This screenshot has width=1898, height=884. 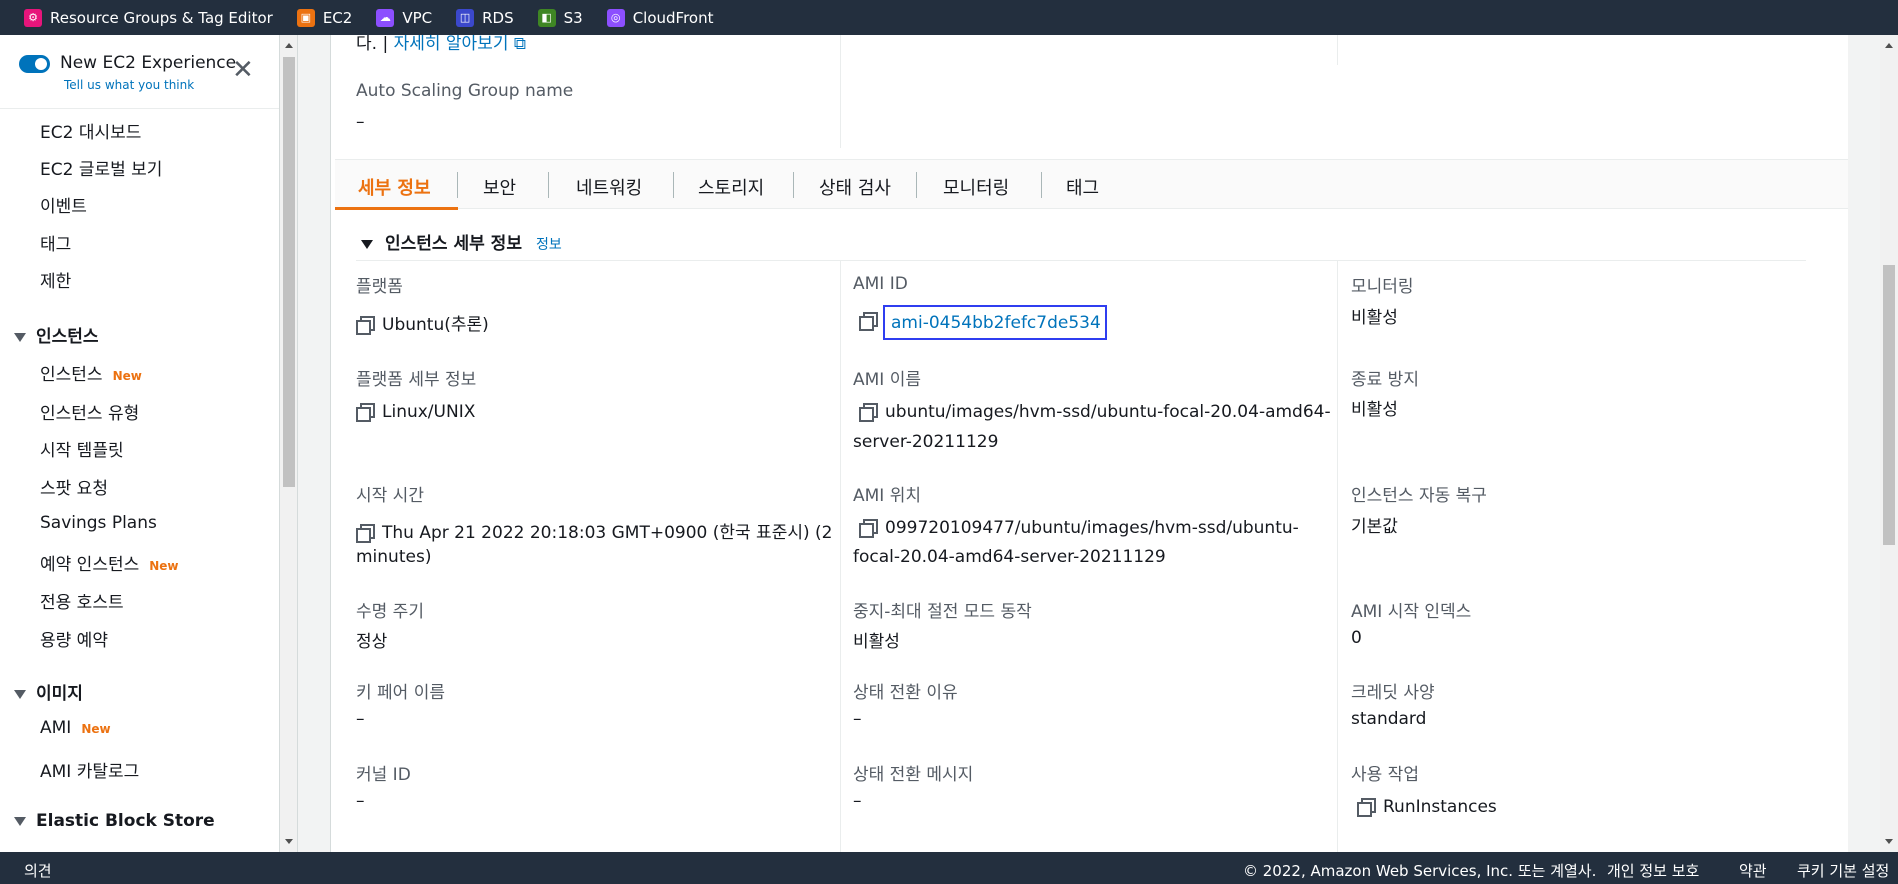 I want to click on privacy-link: 개인 정보 보호, so click(x=1653, y=870).